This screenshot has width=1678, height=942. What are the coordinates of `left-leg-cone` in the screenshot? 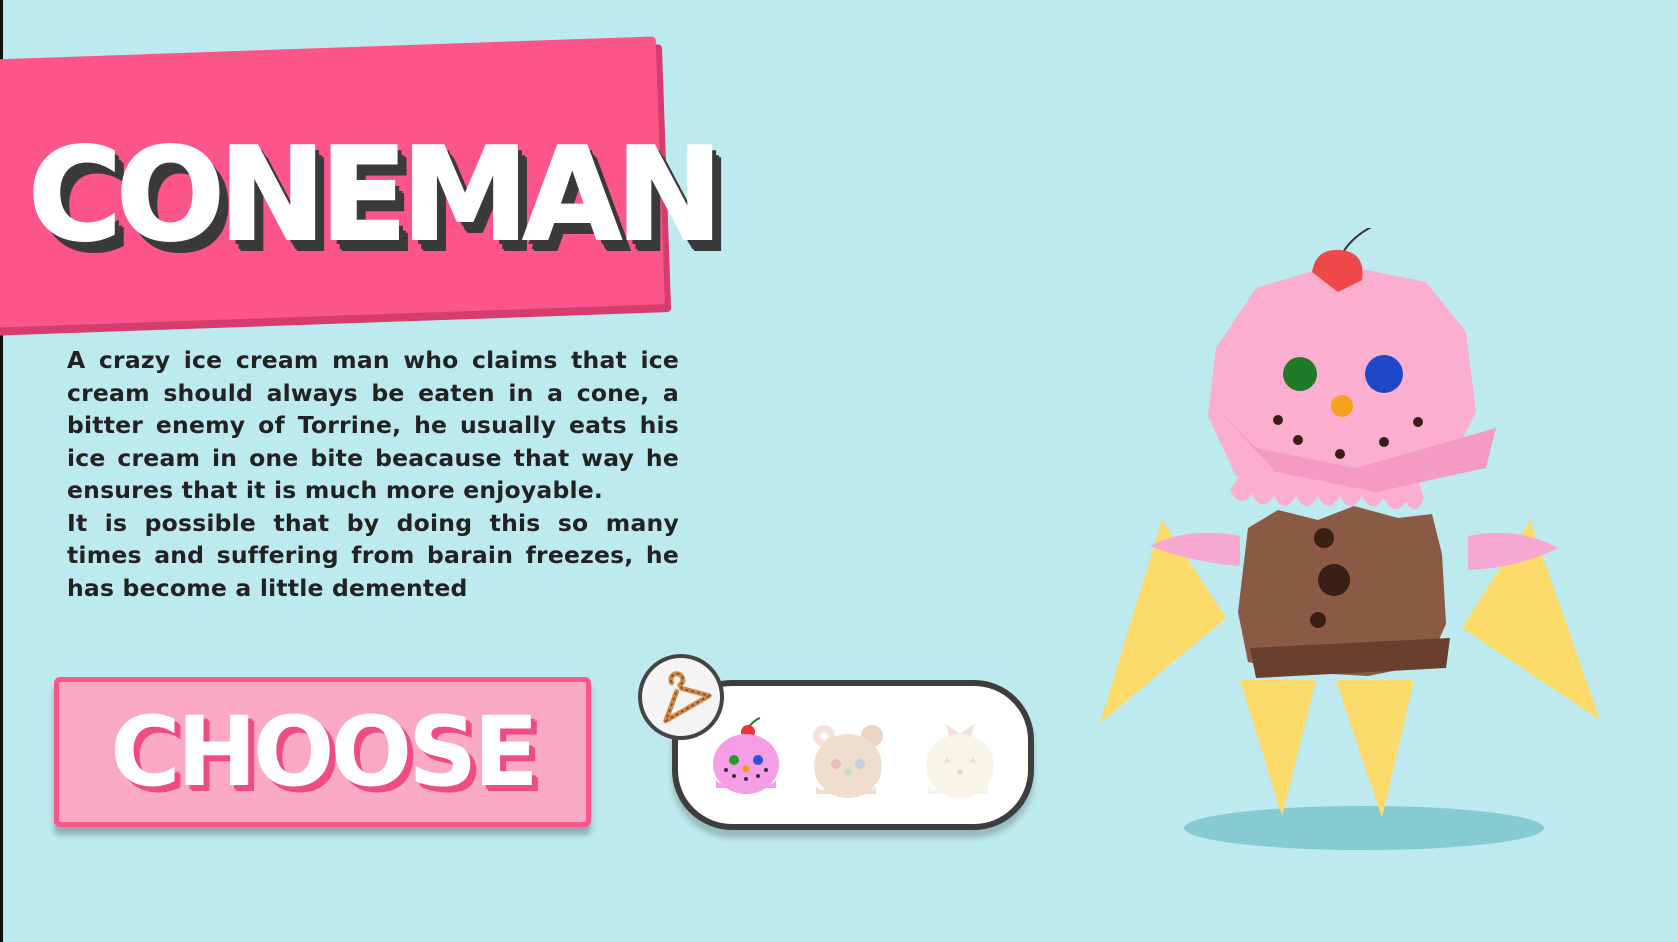 It's located at (1278, 748).